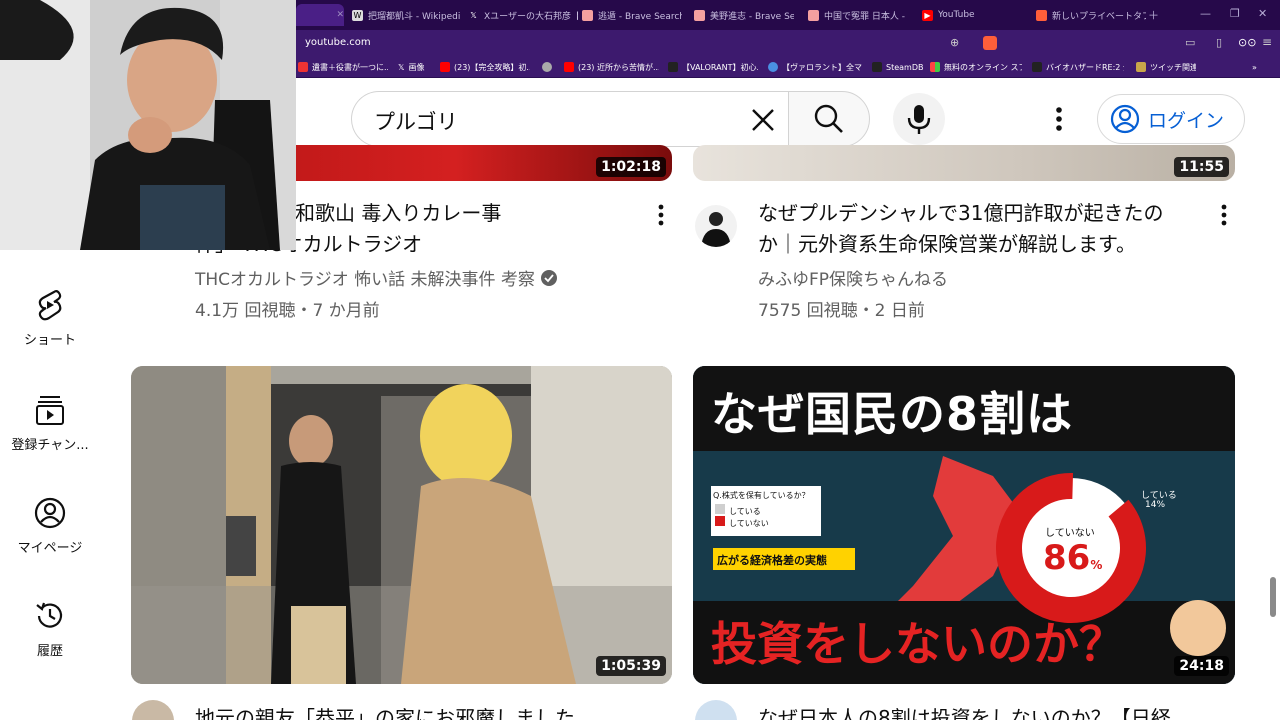 Image resolution: width=1280 pixels, height=720 pixels. Describe the element at coordinates (473, 15) in the screenshot. I see `x-logo-icon: 𝕏` at that location.